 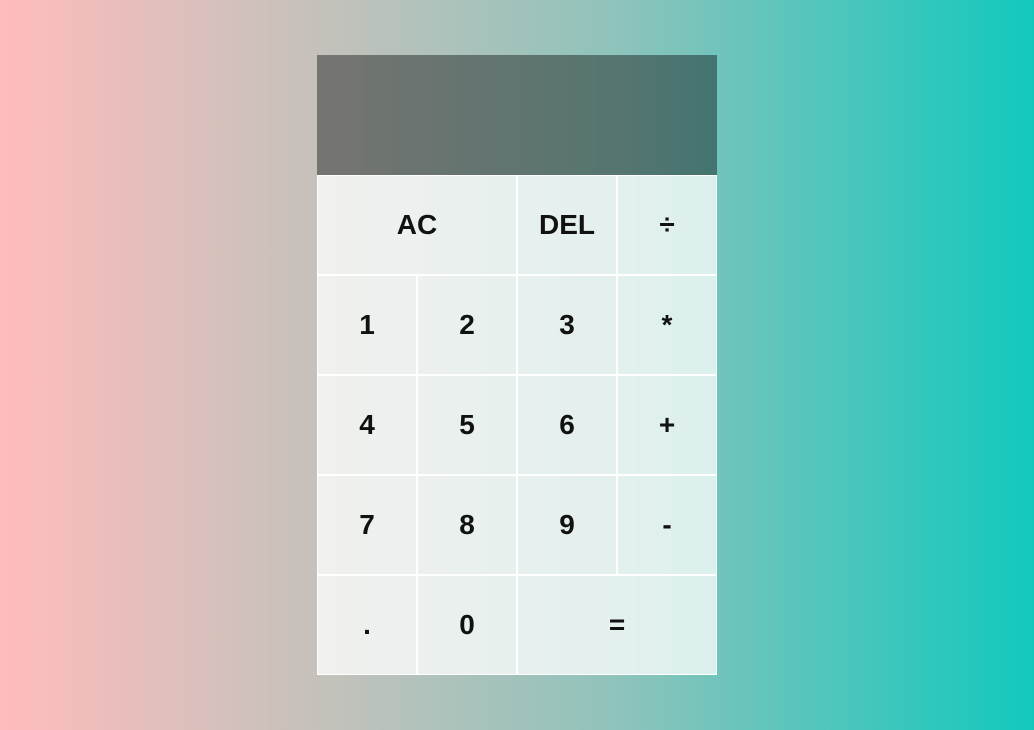 I want to click on decimal-button: ., so click(x=367, y=625).